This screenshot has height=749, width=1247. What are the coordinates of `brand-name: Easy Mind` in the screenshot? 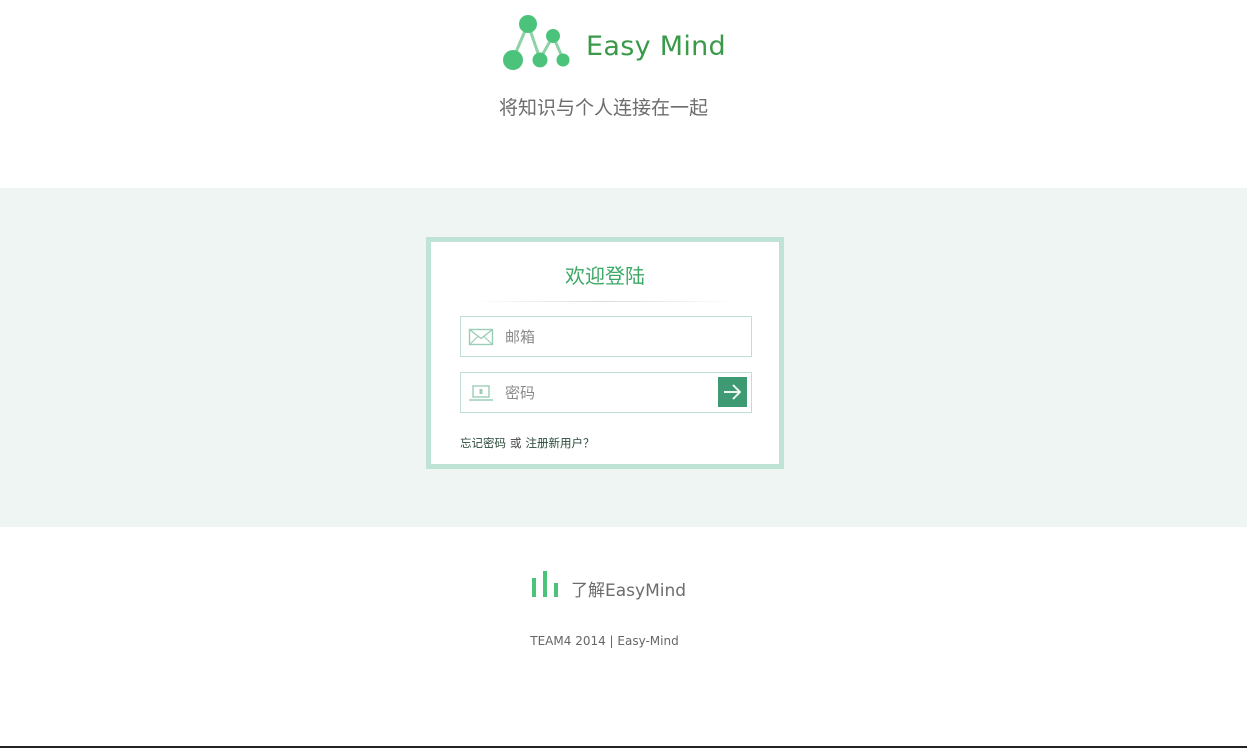 It's located at (656, 46).